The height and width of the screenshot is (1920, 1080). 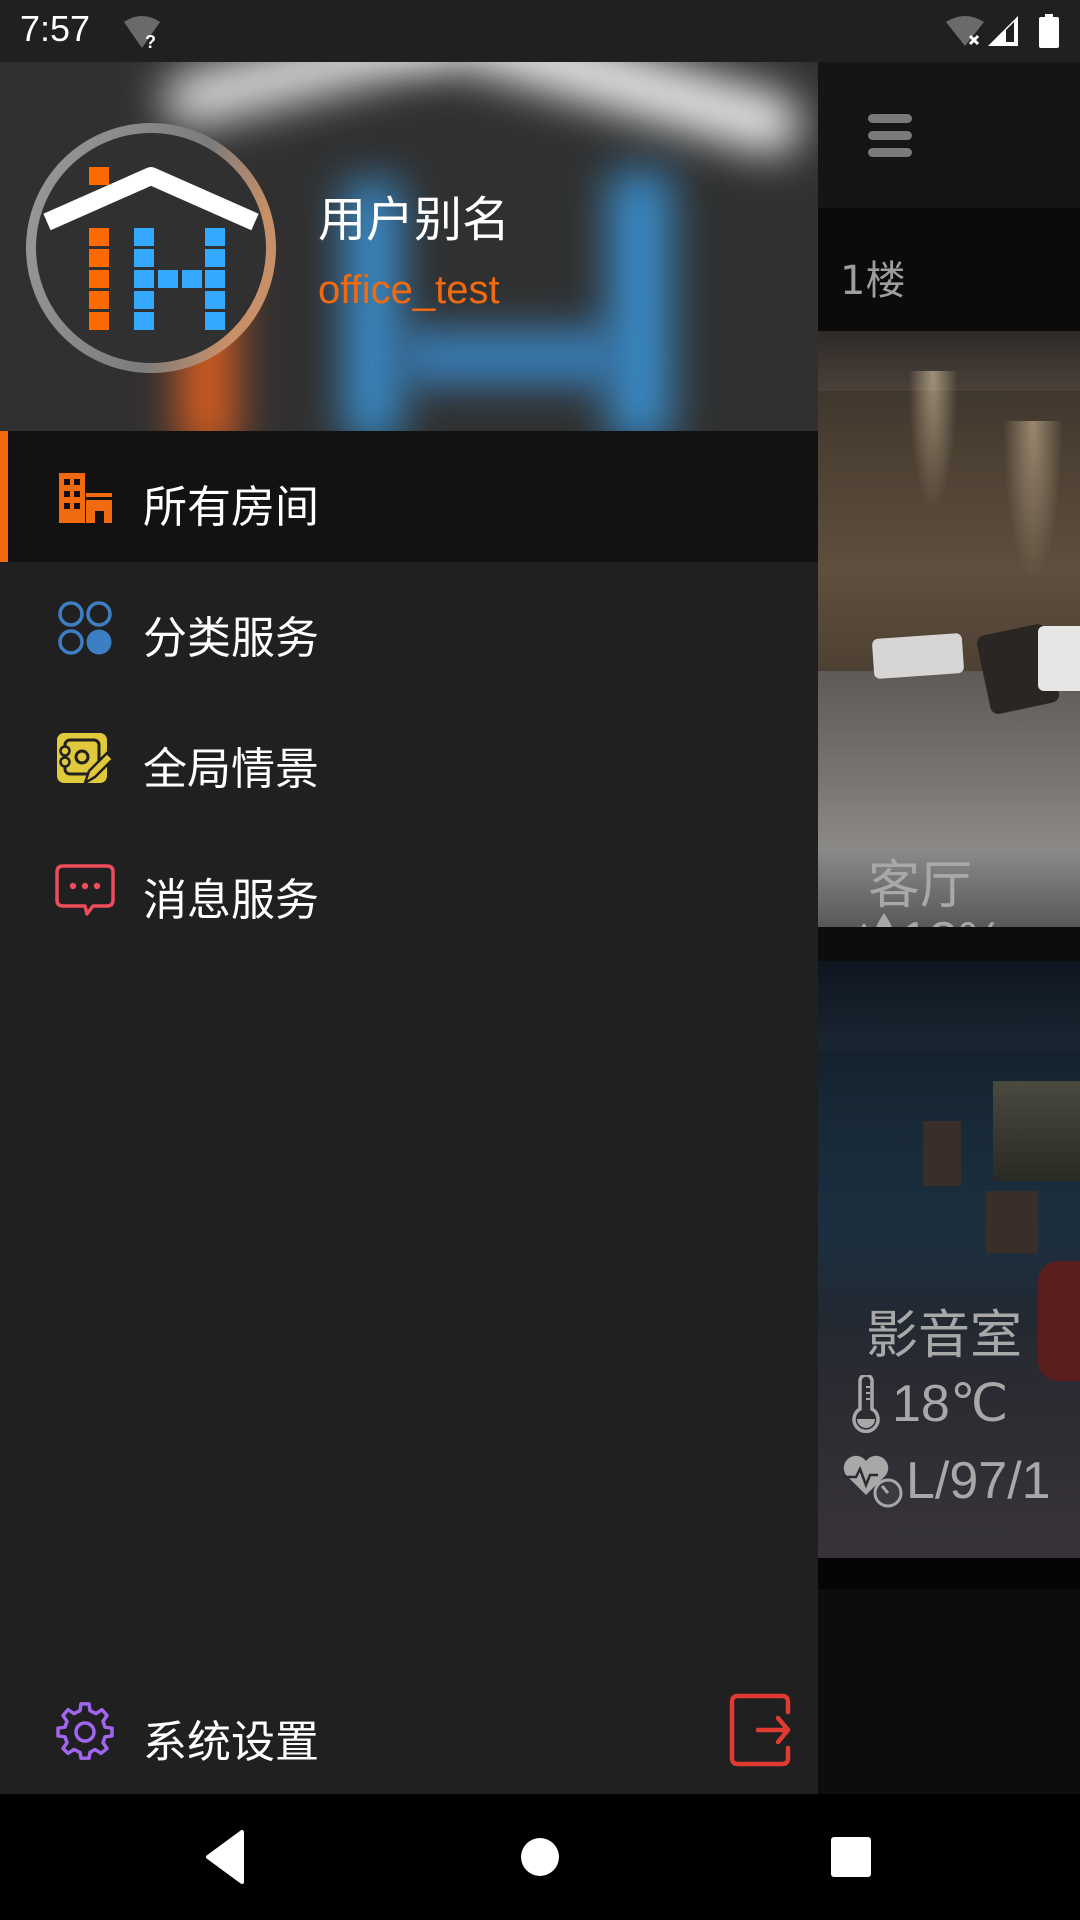 I want to click on drawer-footer: 系统设置, so click(x=409, y=1730).